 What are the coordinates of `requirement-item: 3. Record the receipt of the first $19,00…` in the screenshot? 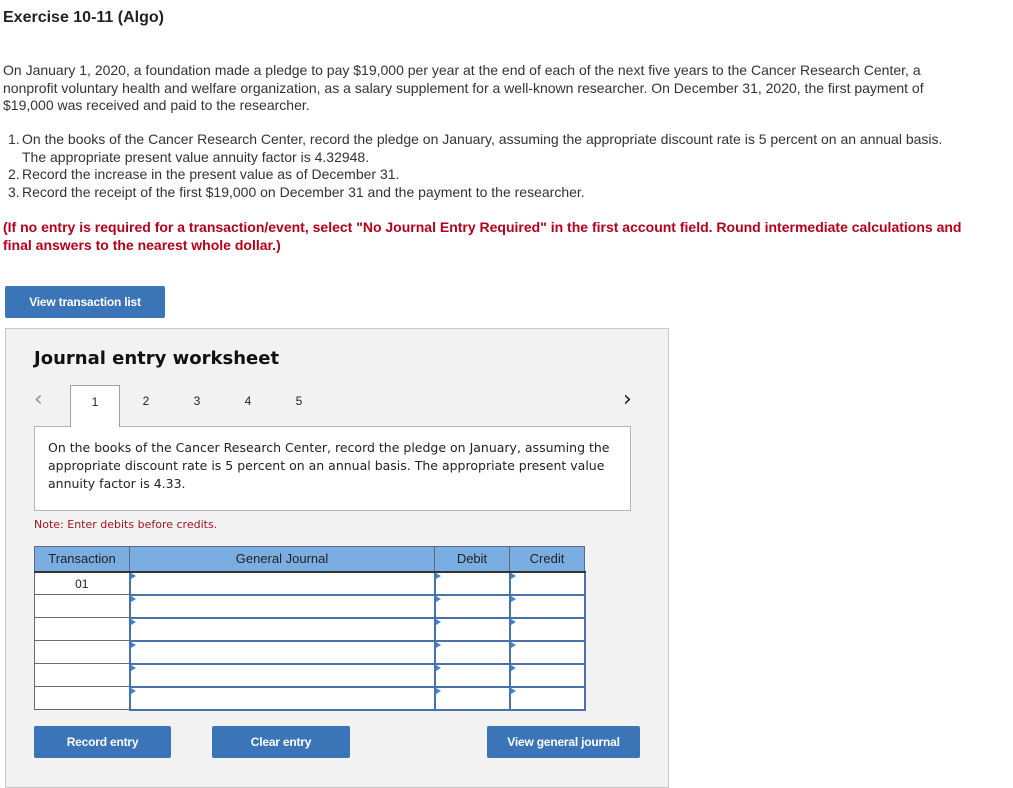 It's located at (483, 193).